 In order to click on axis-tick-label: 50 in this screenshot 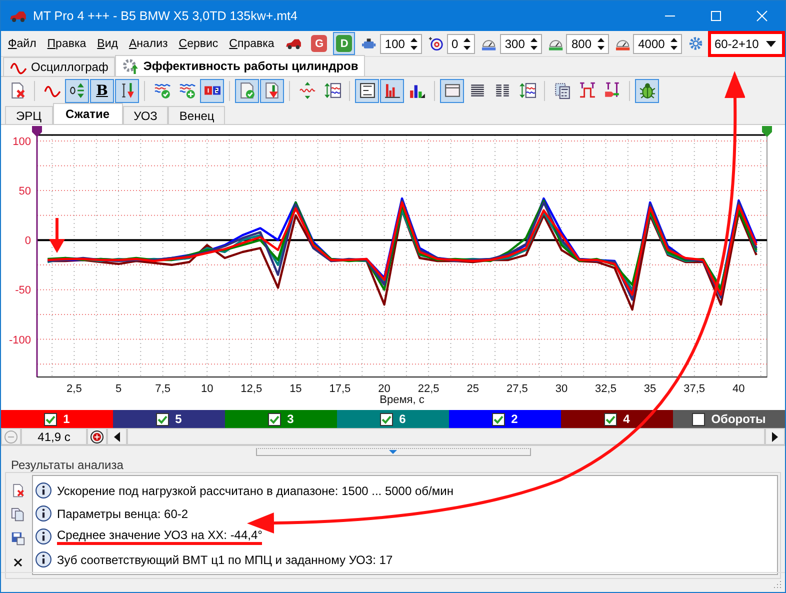, I will do `click(24, 192)`.